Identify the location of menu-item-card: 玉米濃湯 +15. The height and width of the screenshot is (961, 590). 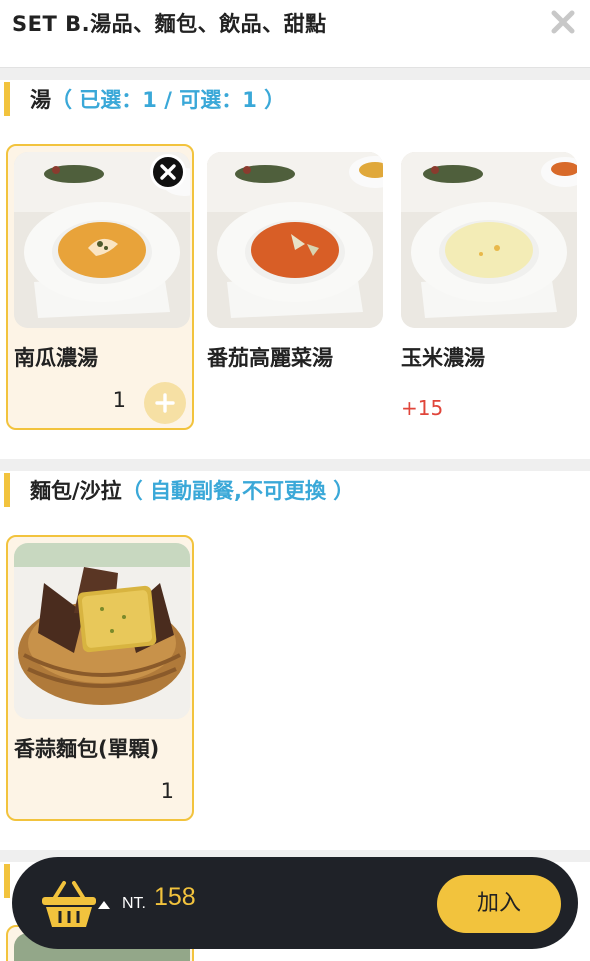
(487, 287).